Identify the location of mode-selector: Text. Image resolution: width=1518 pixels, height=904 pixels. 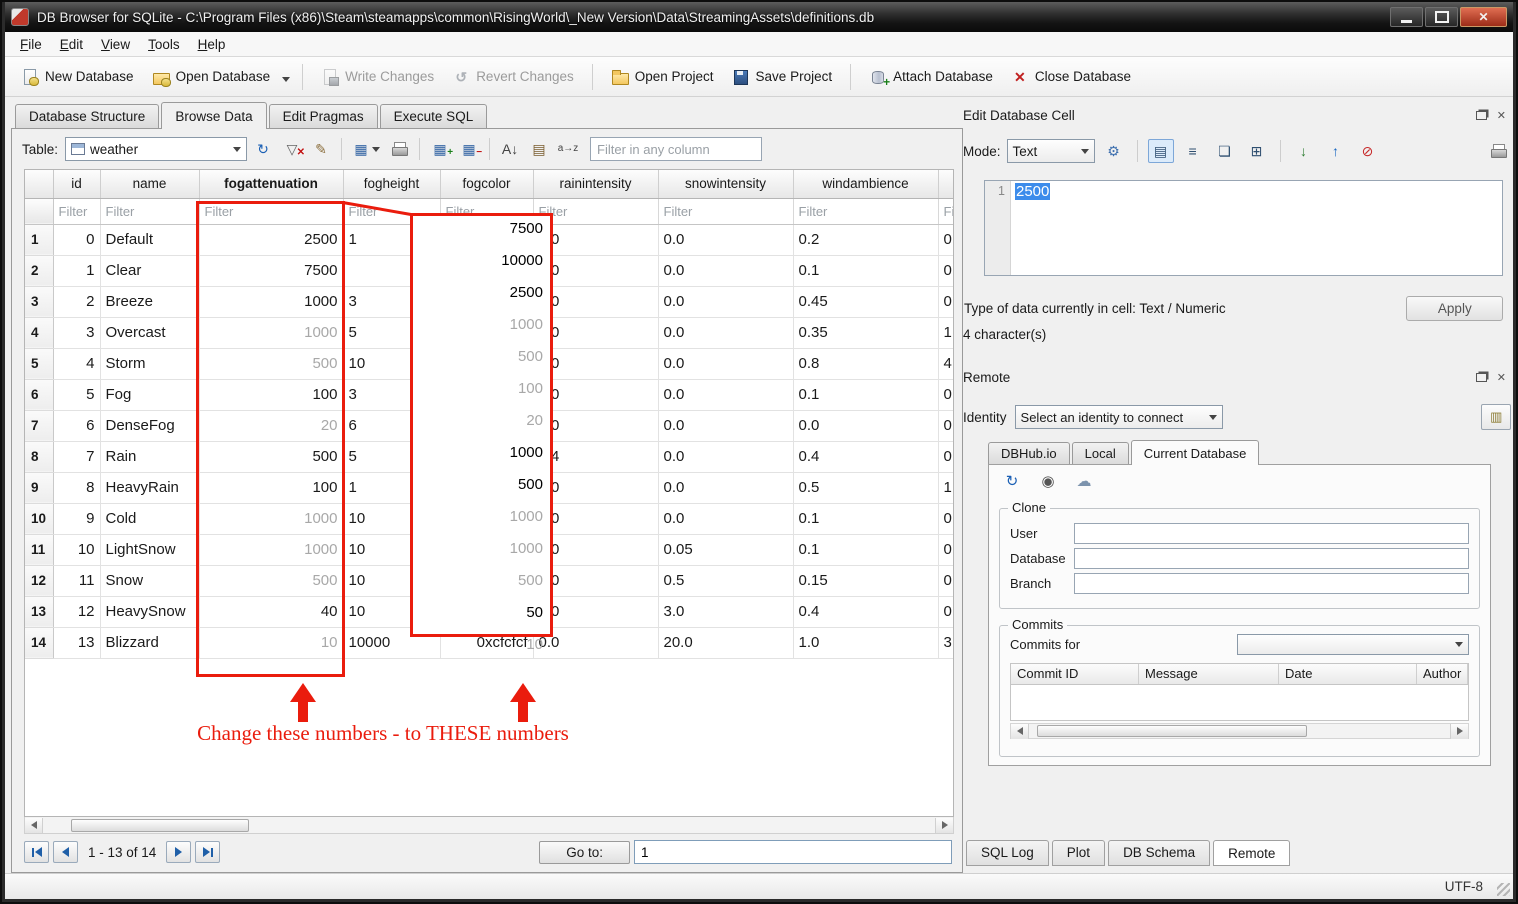
(1050, 151).